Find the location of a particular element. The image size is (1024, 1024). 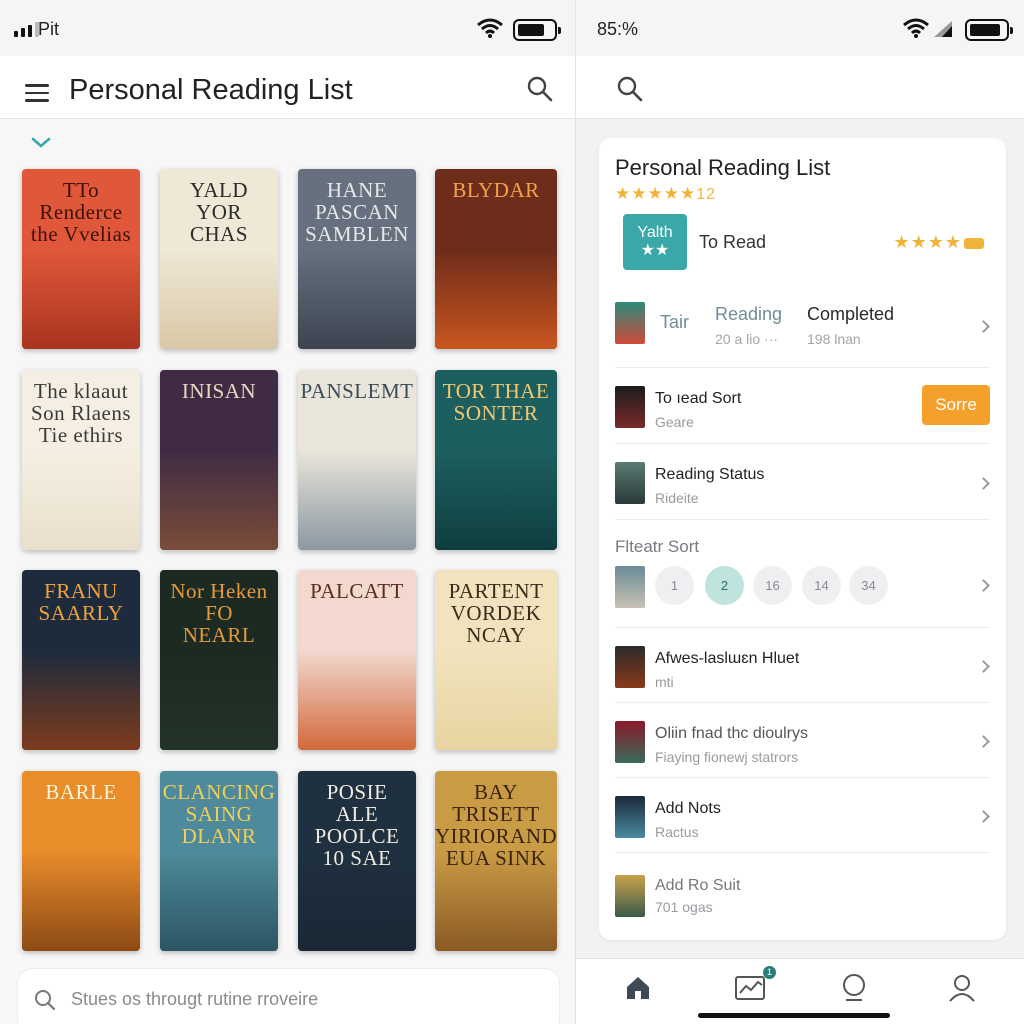

book-cover: PALCATT is located at coordinates (357, 660).